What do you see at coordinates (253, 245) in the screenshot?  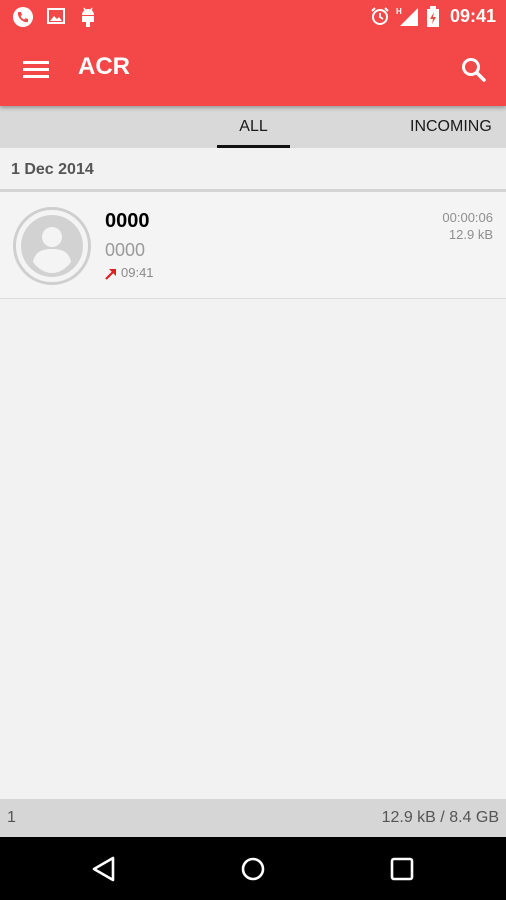 I see `recording-list-item: 0000 0000 09:41 00:00:06 12.9 kB` at bounding box center [253, 245].